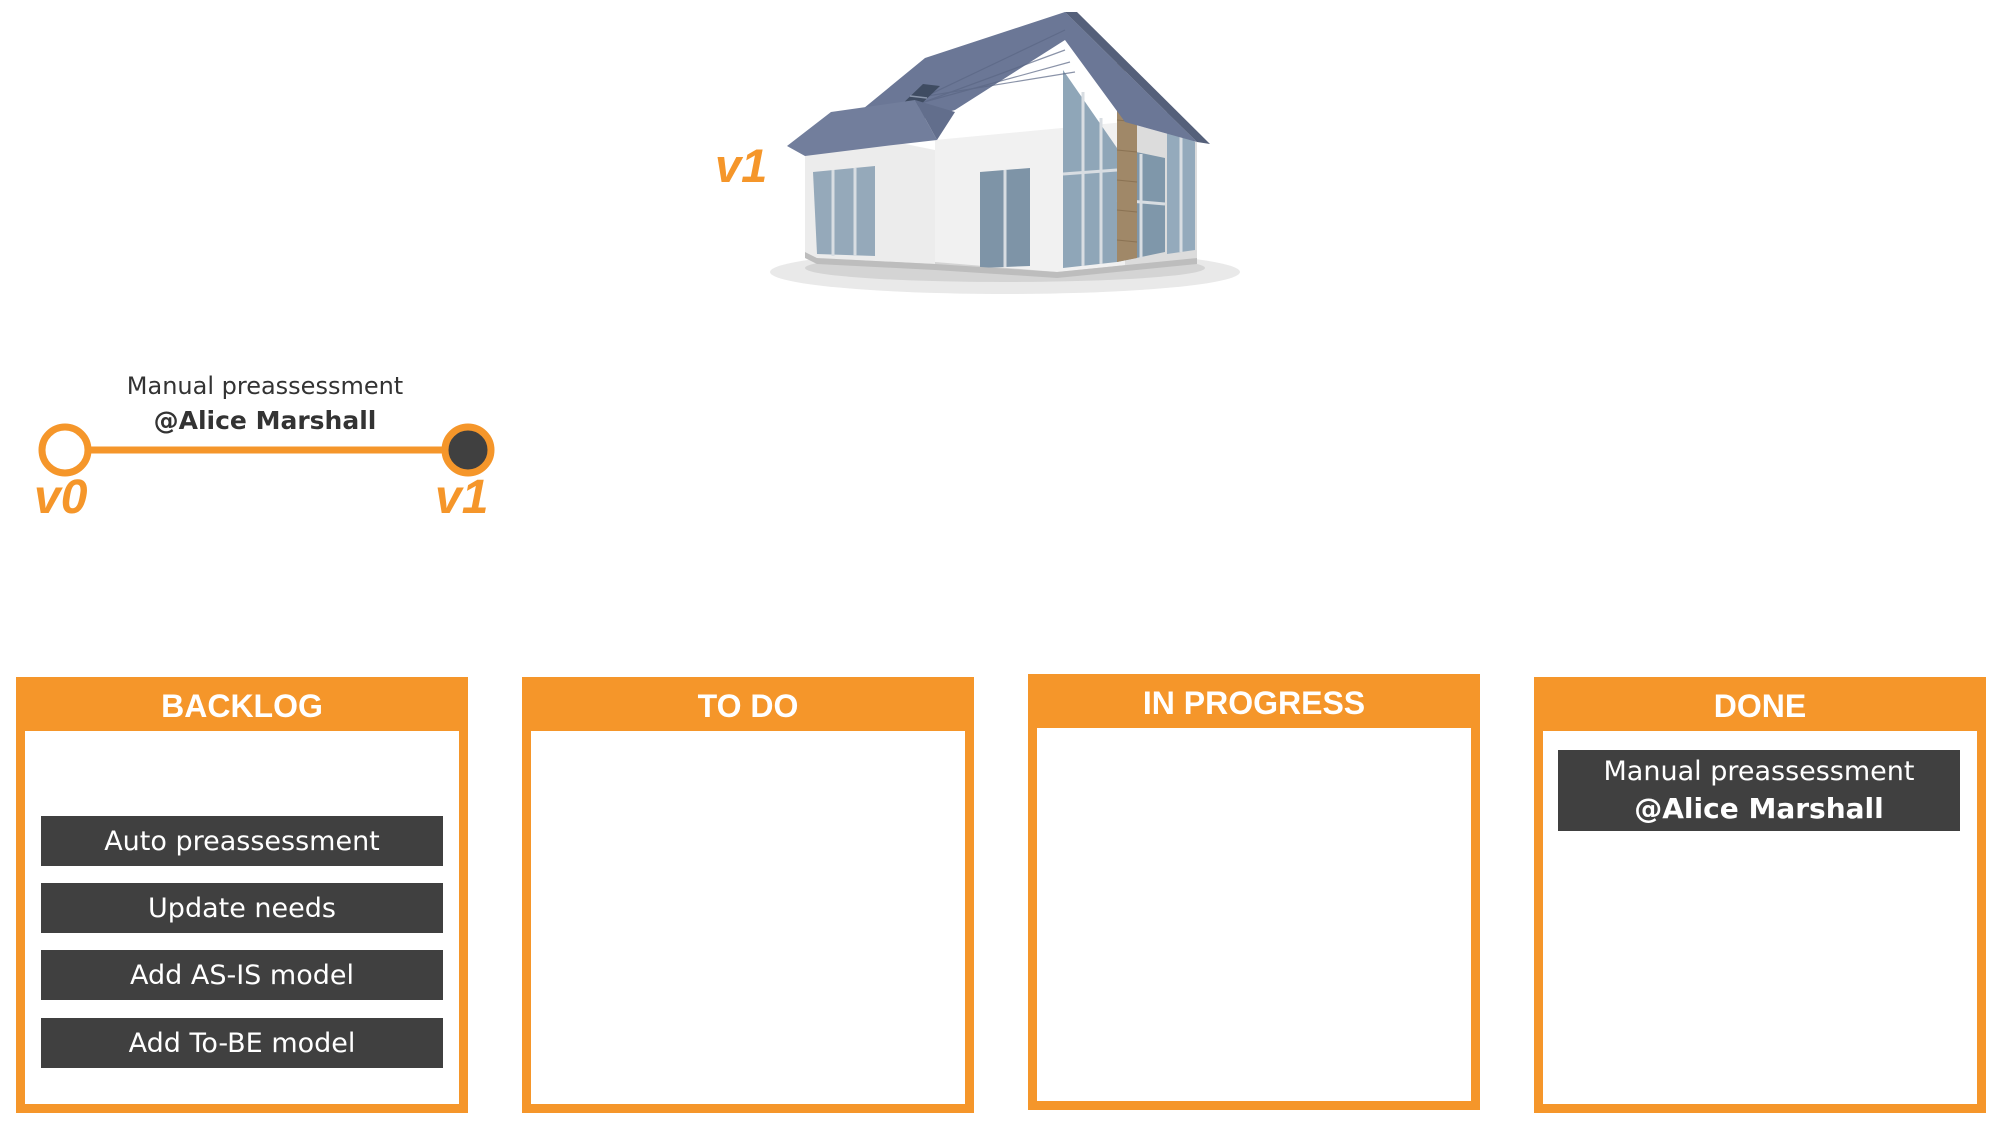 This screenshot has height=1125, width=2000. I want to click on column-todo: TO DO, so click(748, 895).